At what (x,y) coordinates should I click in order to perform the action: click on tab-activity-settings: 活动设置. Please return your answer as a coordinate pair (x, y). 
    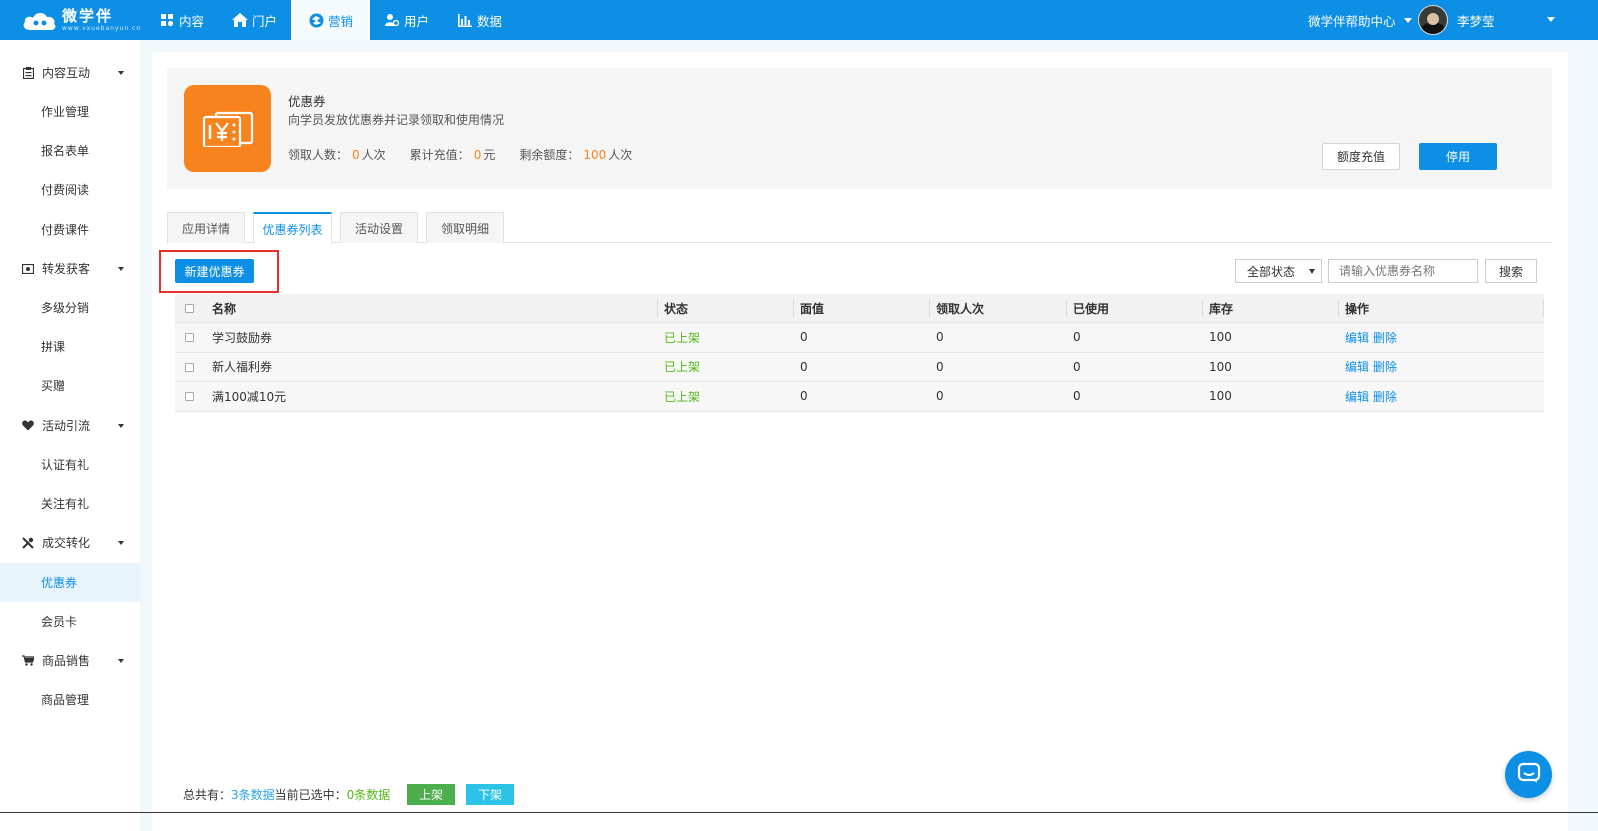
    Looking at the image, I should click on (379, 227).